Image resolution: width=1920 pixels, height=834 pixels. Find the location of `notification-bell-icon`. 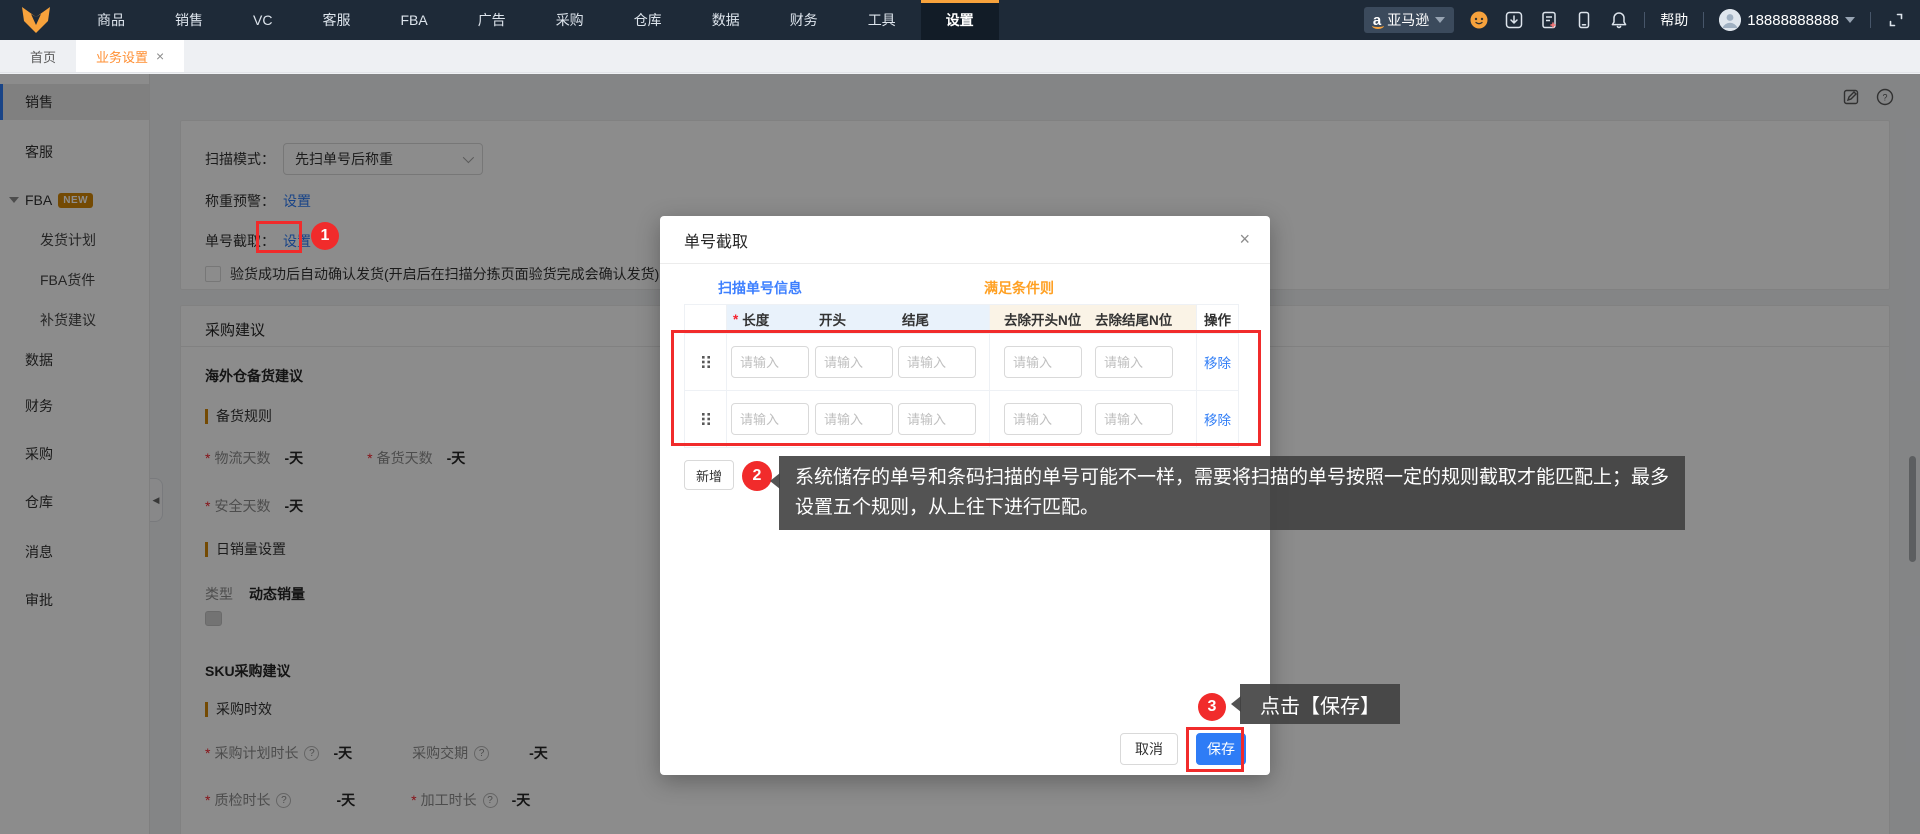

notification-bell-icon is located at coordinates (1619, 20).